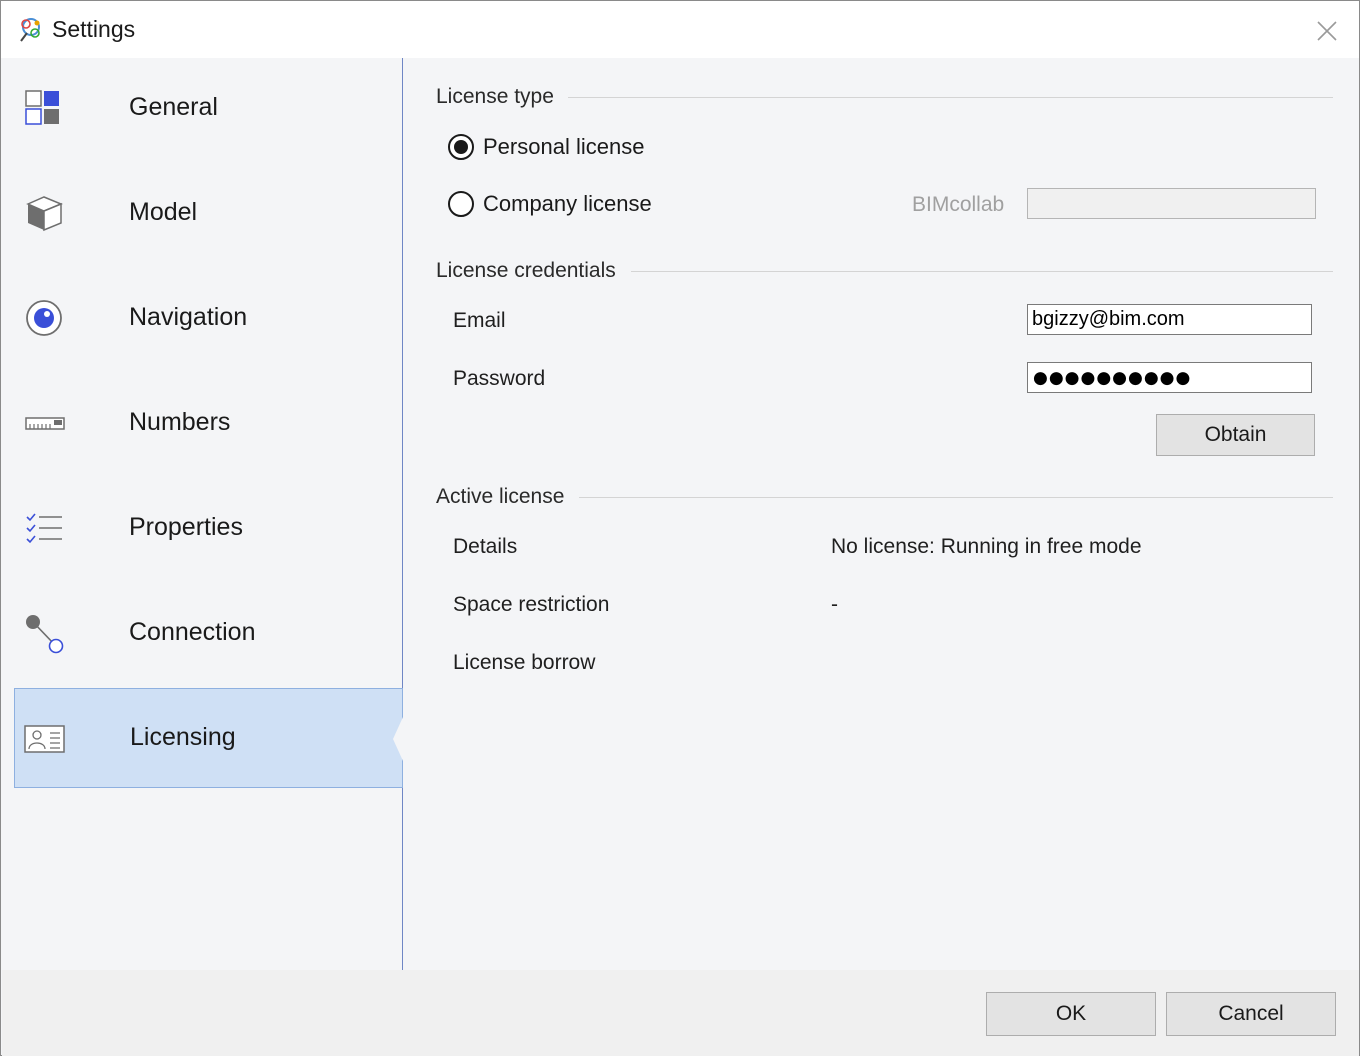  I want to click on app-logo-icon, so click(30, 30).